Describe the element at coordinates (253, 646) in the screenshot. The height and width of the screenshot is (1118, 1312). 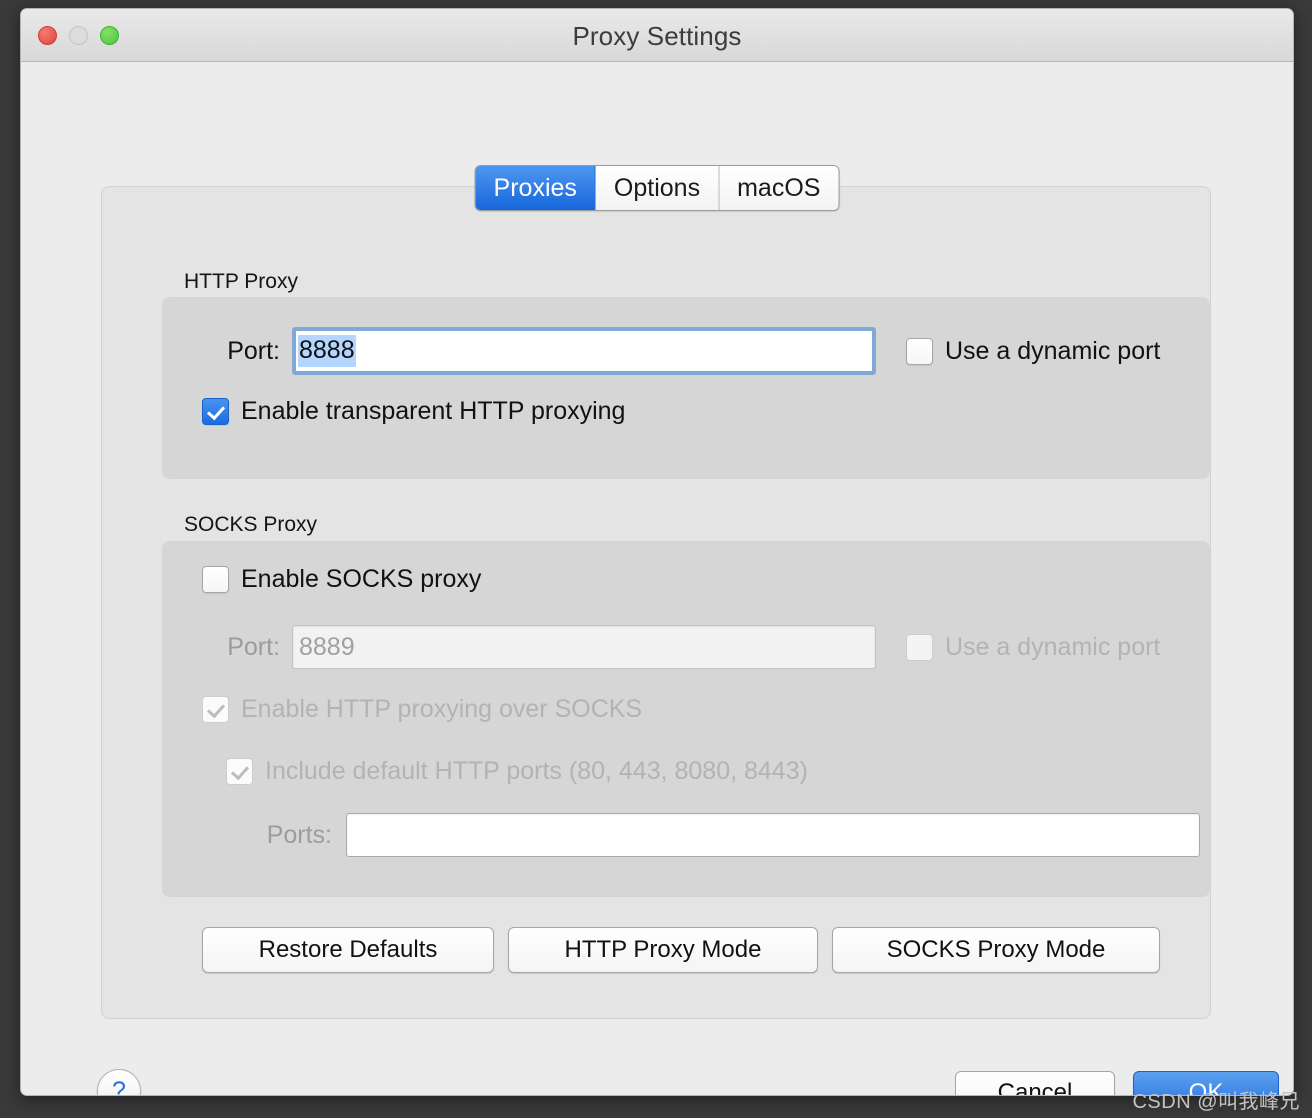
I see `socks-port-label: Port:` at that location.